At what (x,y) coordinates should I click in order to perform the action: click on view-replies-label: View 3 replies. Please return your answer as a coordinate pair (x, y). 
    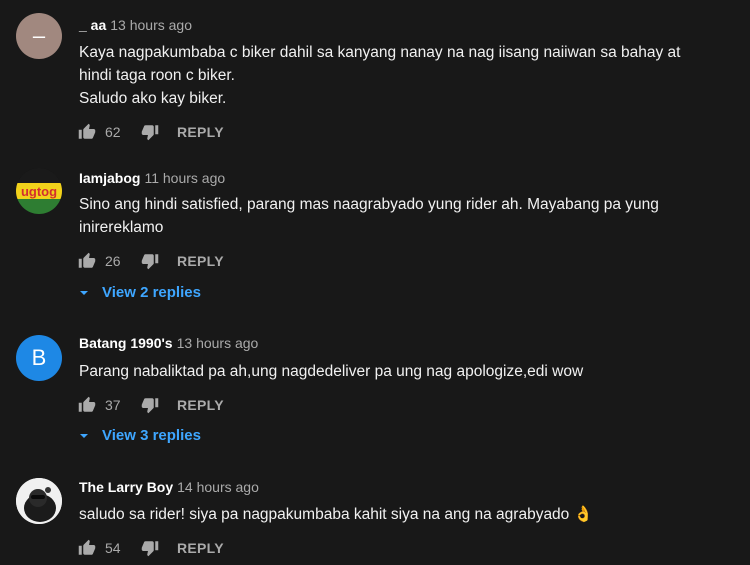
    Looking at the image, I should click on (151, 435).